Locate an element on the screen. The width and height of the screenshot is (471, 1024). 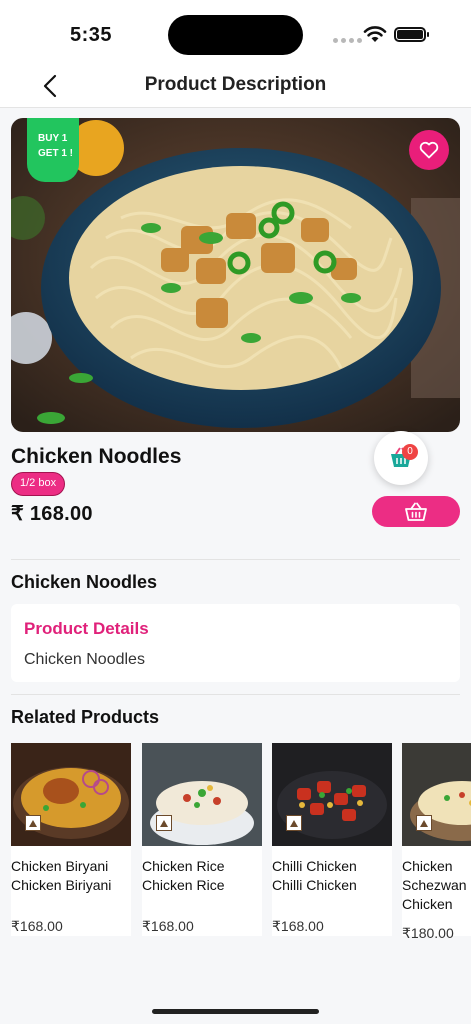
product-subtitle: Chilli Chicken is located at coordinates (314, 885).